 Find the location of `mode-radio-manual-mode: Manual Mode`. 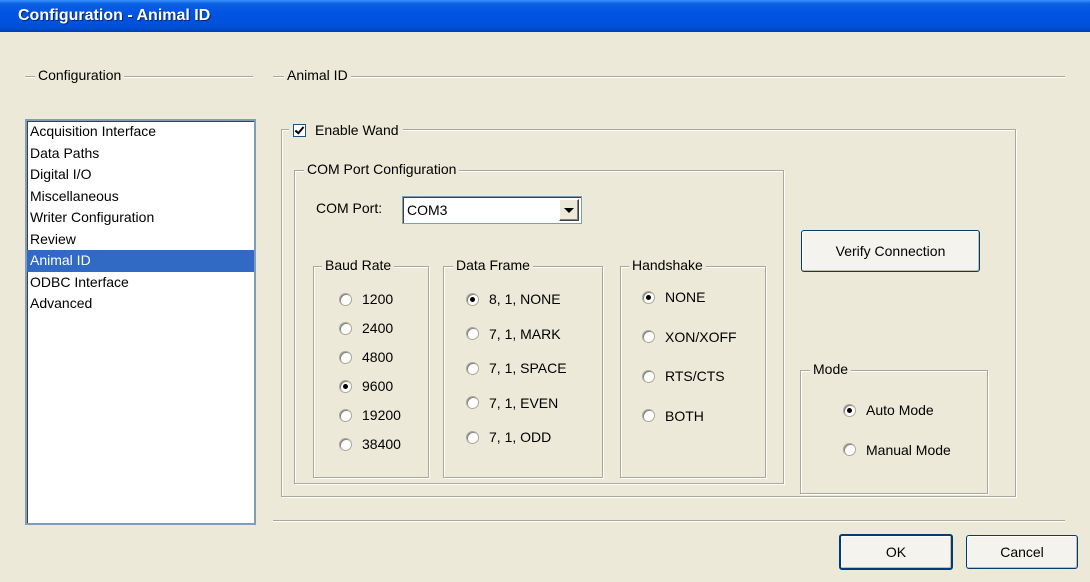

mode-radio-manual-mode: Manual Mode is located at coordinates (897, 450).